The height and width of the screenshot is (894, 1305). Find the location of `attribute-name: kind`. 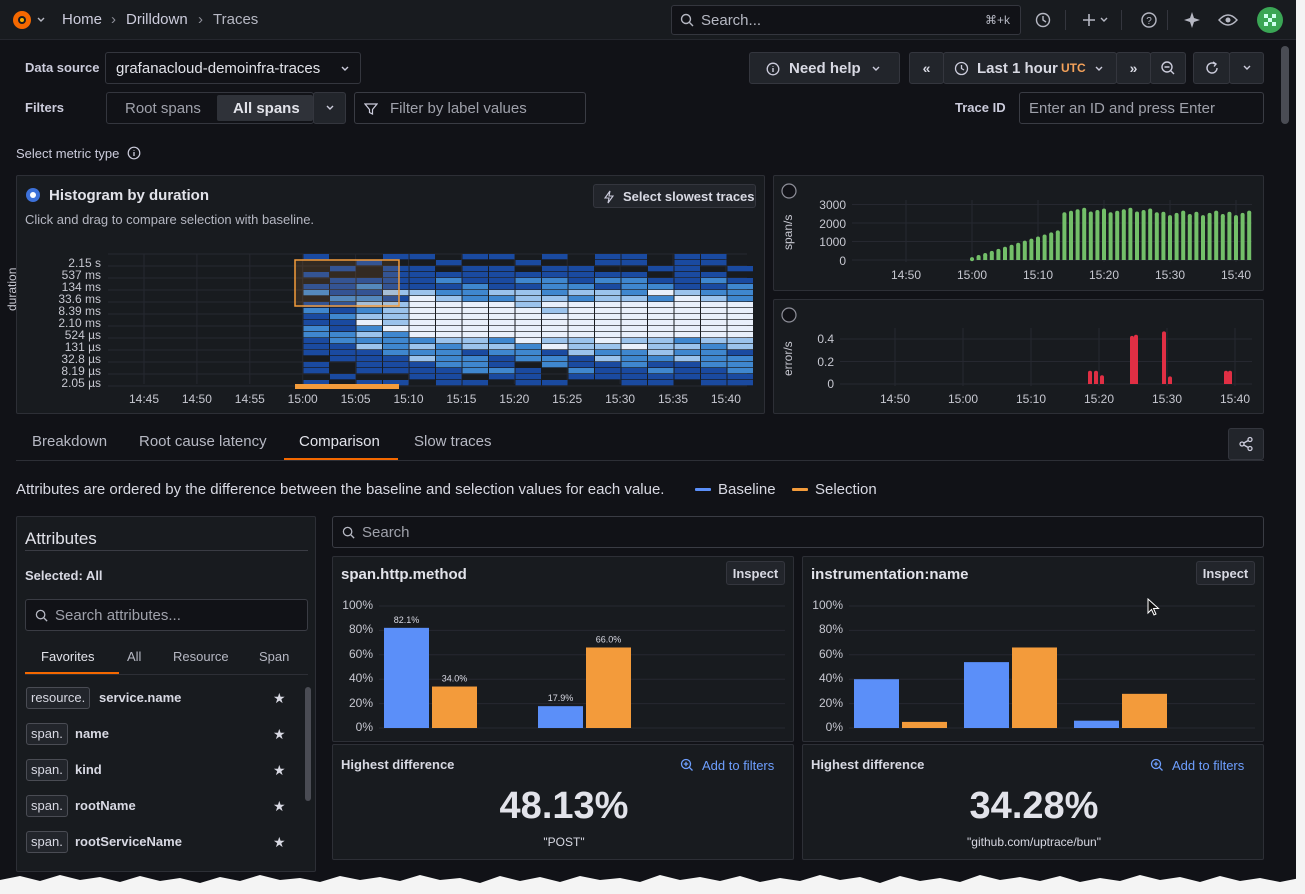

attribute-name: kind is located at coordinates (88, 769).